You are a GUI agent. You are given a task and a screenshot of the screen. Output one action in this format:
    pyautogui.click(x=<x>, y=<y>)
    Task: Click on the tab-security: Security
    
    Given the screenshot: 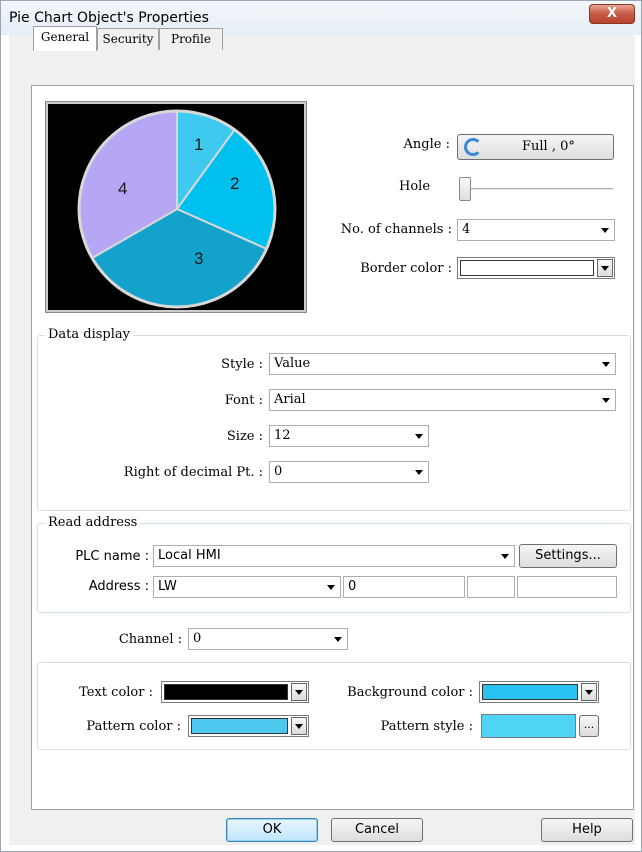 What is the action you would take?
    pyautogui.click(x=128, y=39)
    